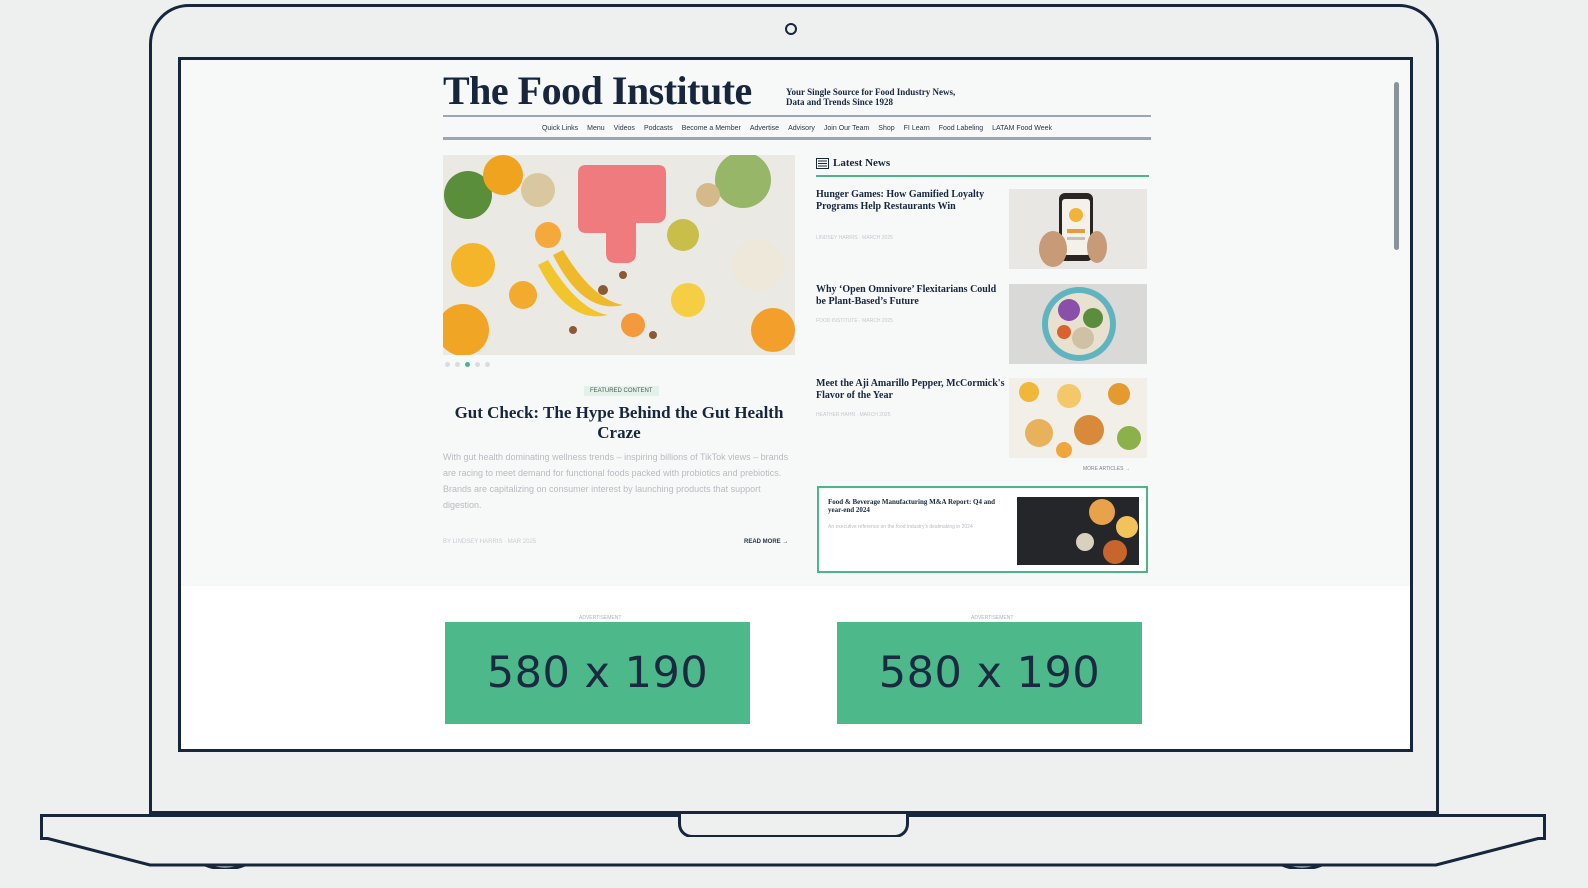  Describe the element at coordinates (597, 673) in the screenshot. I see `ad-banner-left: 580 x 190` at that location.